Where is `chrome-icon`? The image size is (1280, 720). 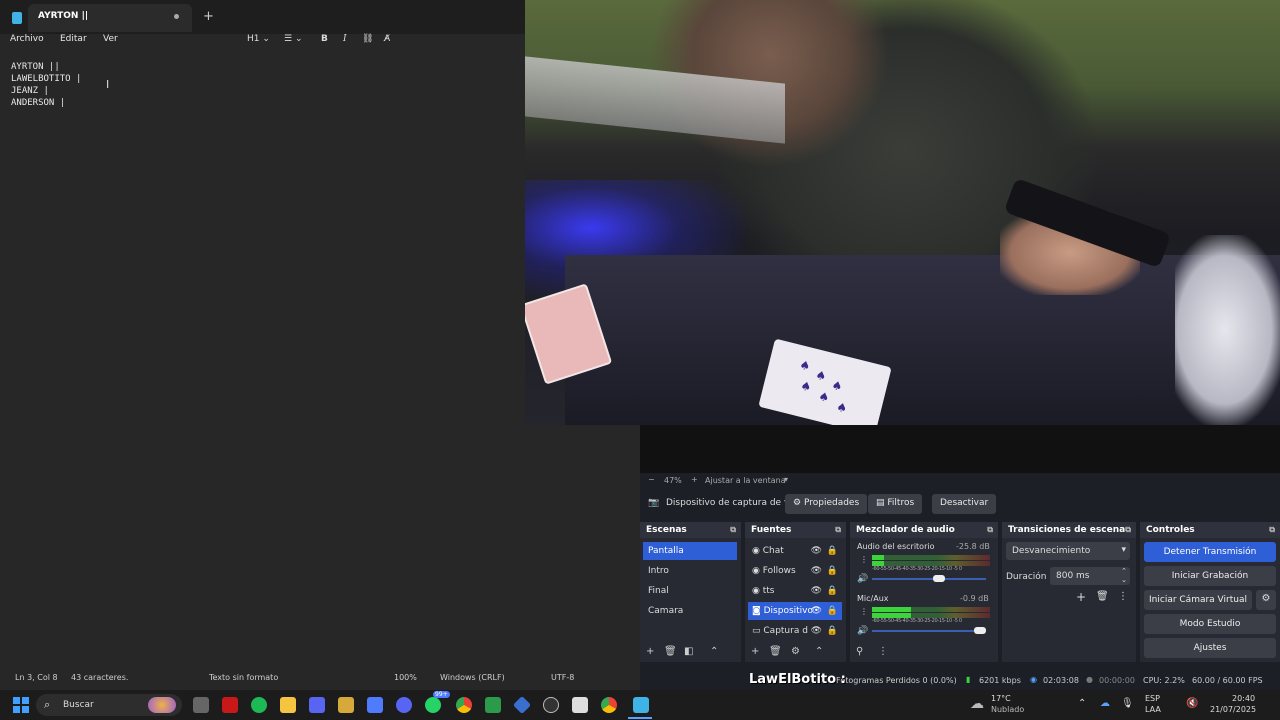 chrome-icon is located at coordinates (464, 705).